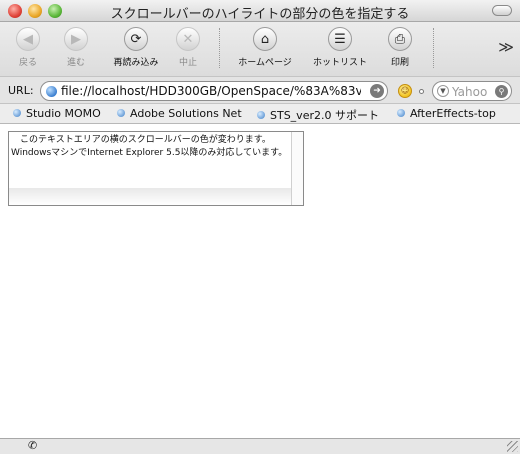  I want to click on window-title: スクロールバーのハイライトの部分の色を指定する, so click(260, 14).